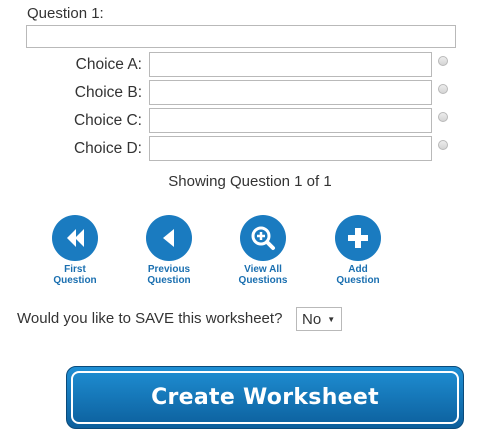  I want to click on view-all-questions-button: View All Questions, so click(263, 250).